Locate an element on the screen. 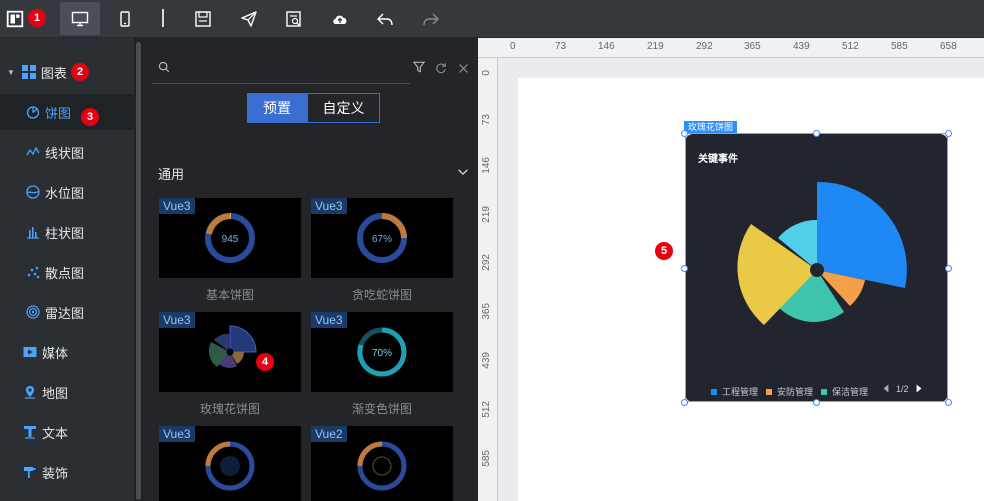 The width and height of the screenshot is (984, 501). chart-card-rose-pie: Vue3 is located at coordinates (230, 352).